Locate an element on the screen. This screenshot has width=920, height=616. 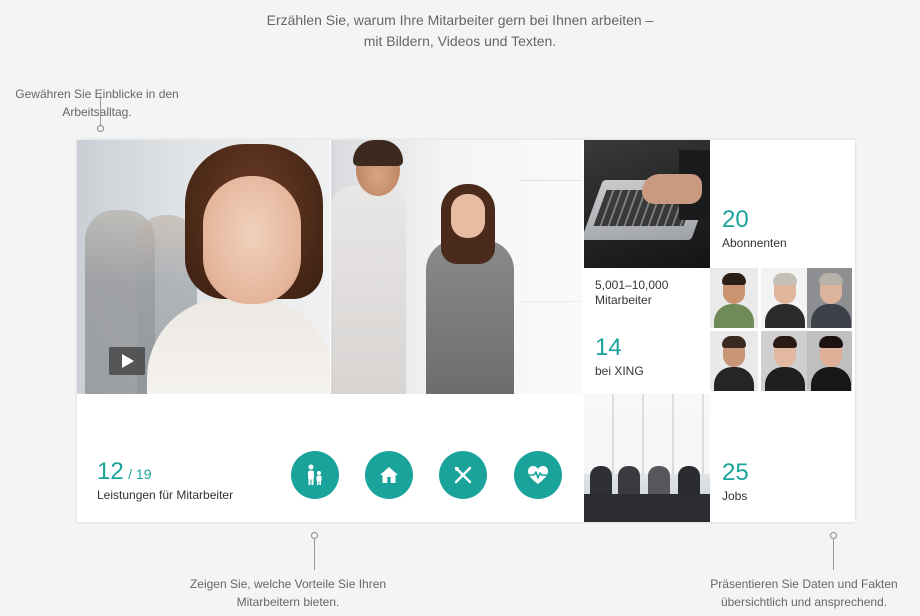
xing-members-stat: 14 bei XING is located at coordinates (619, 356).